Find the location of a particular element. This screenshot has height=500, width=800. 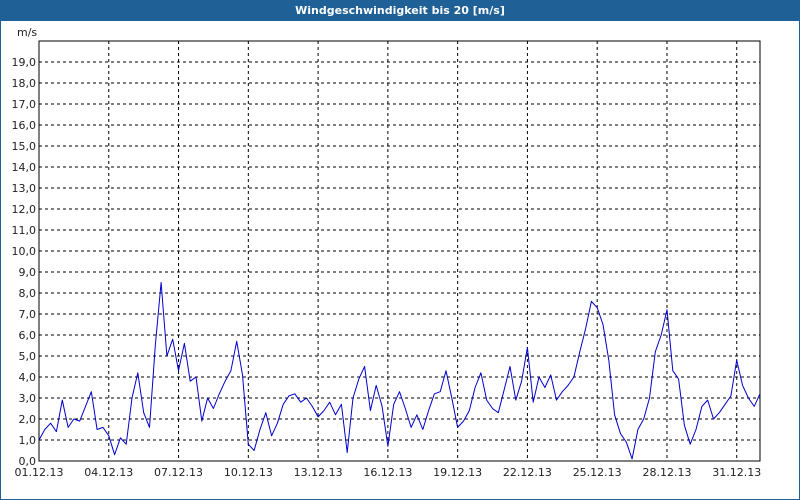

y-tick-label: 6,0 is located at coordinates (28, 335).